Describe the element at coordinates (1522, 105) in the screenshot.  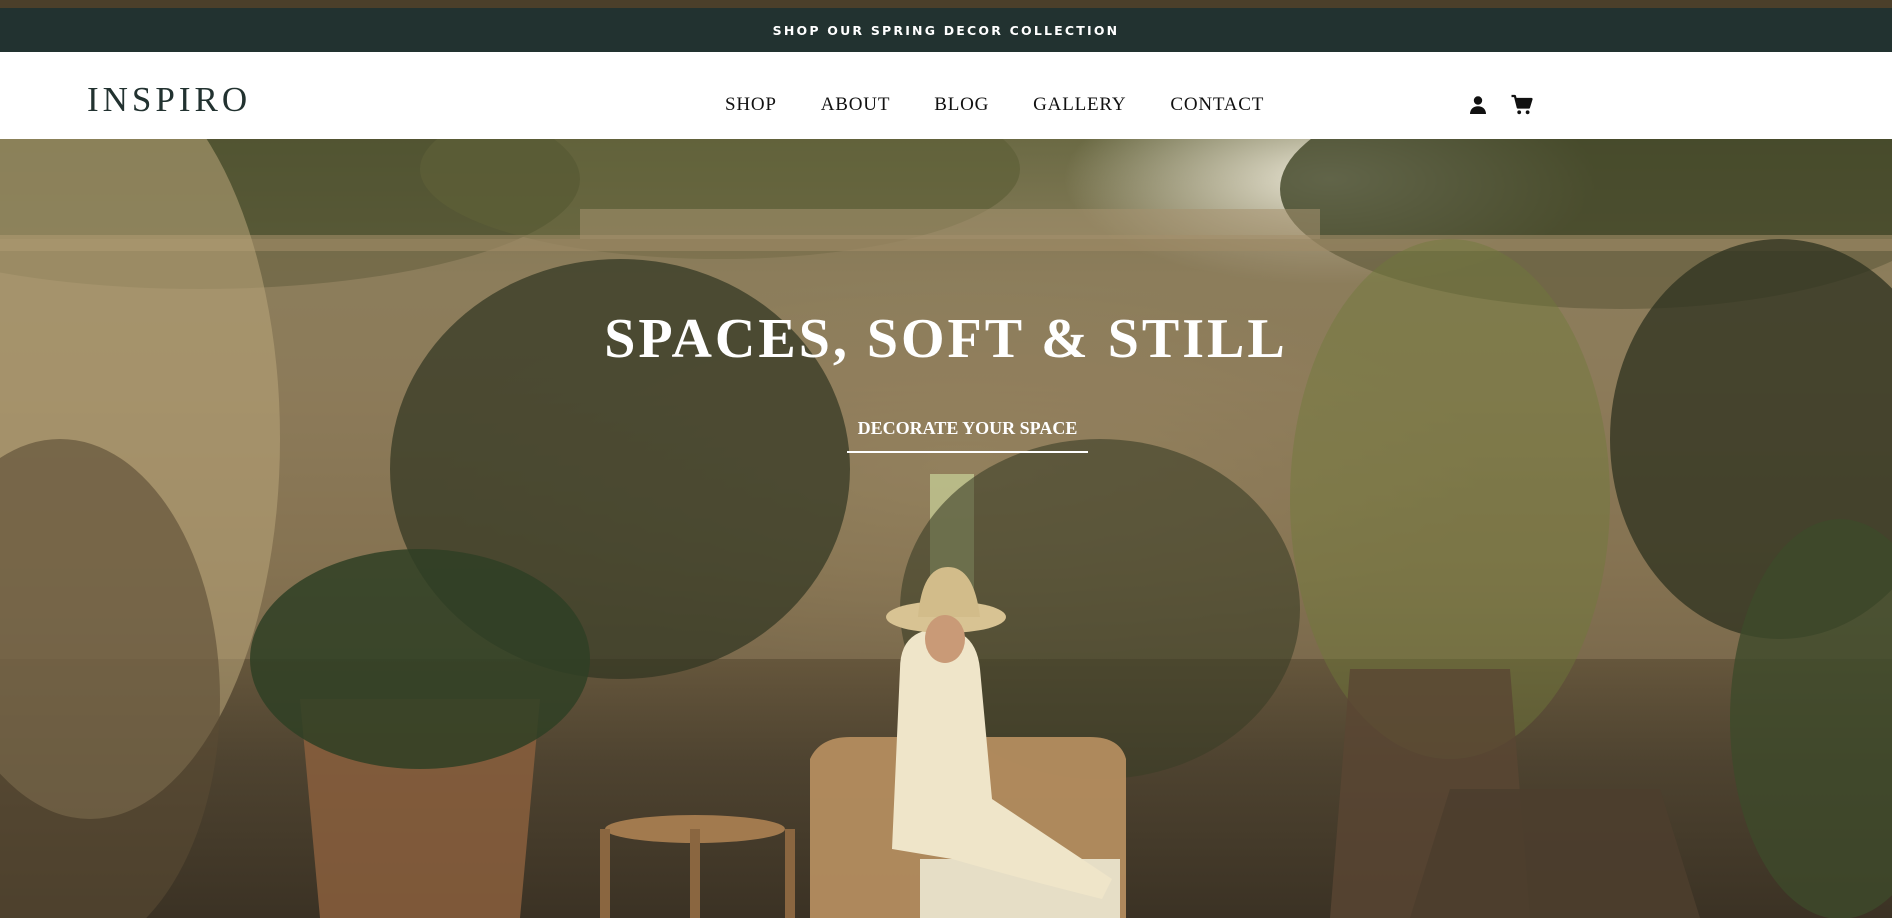
I see `cart-icon` at that location.